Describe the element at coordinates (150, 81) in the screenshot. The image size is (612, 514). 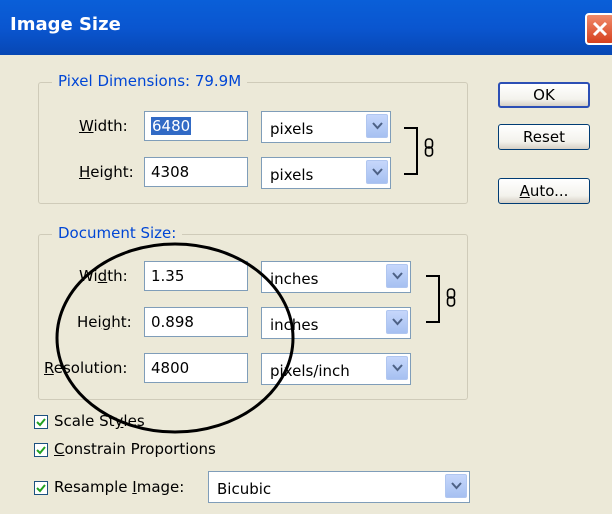
I see `pixel-dimensions-legend: Pixel Dimensions: 79.9M` at that location.